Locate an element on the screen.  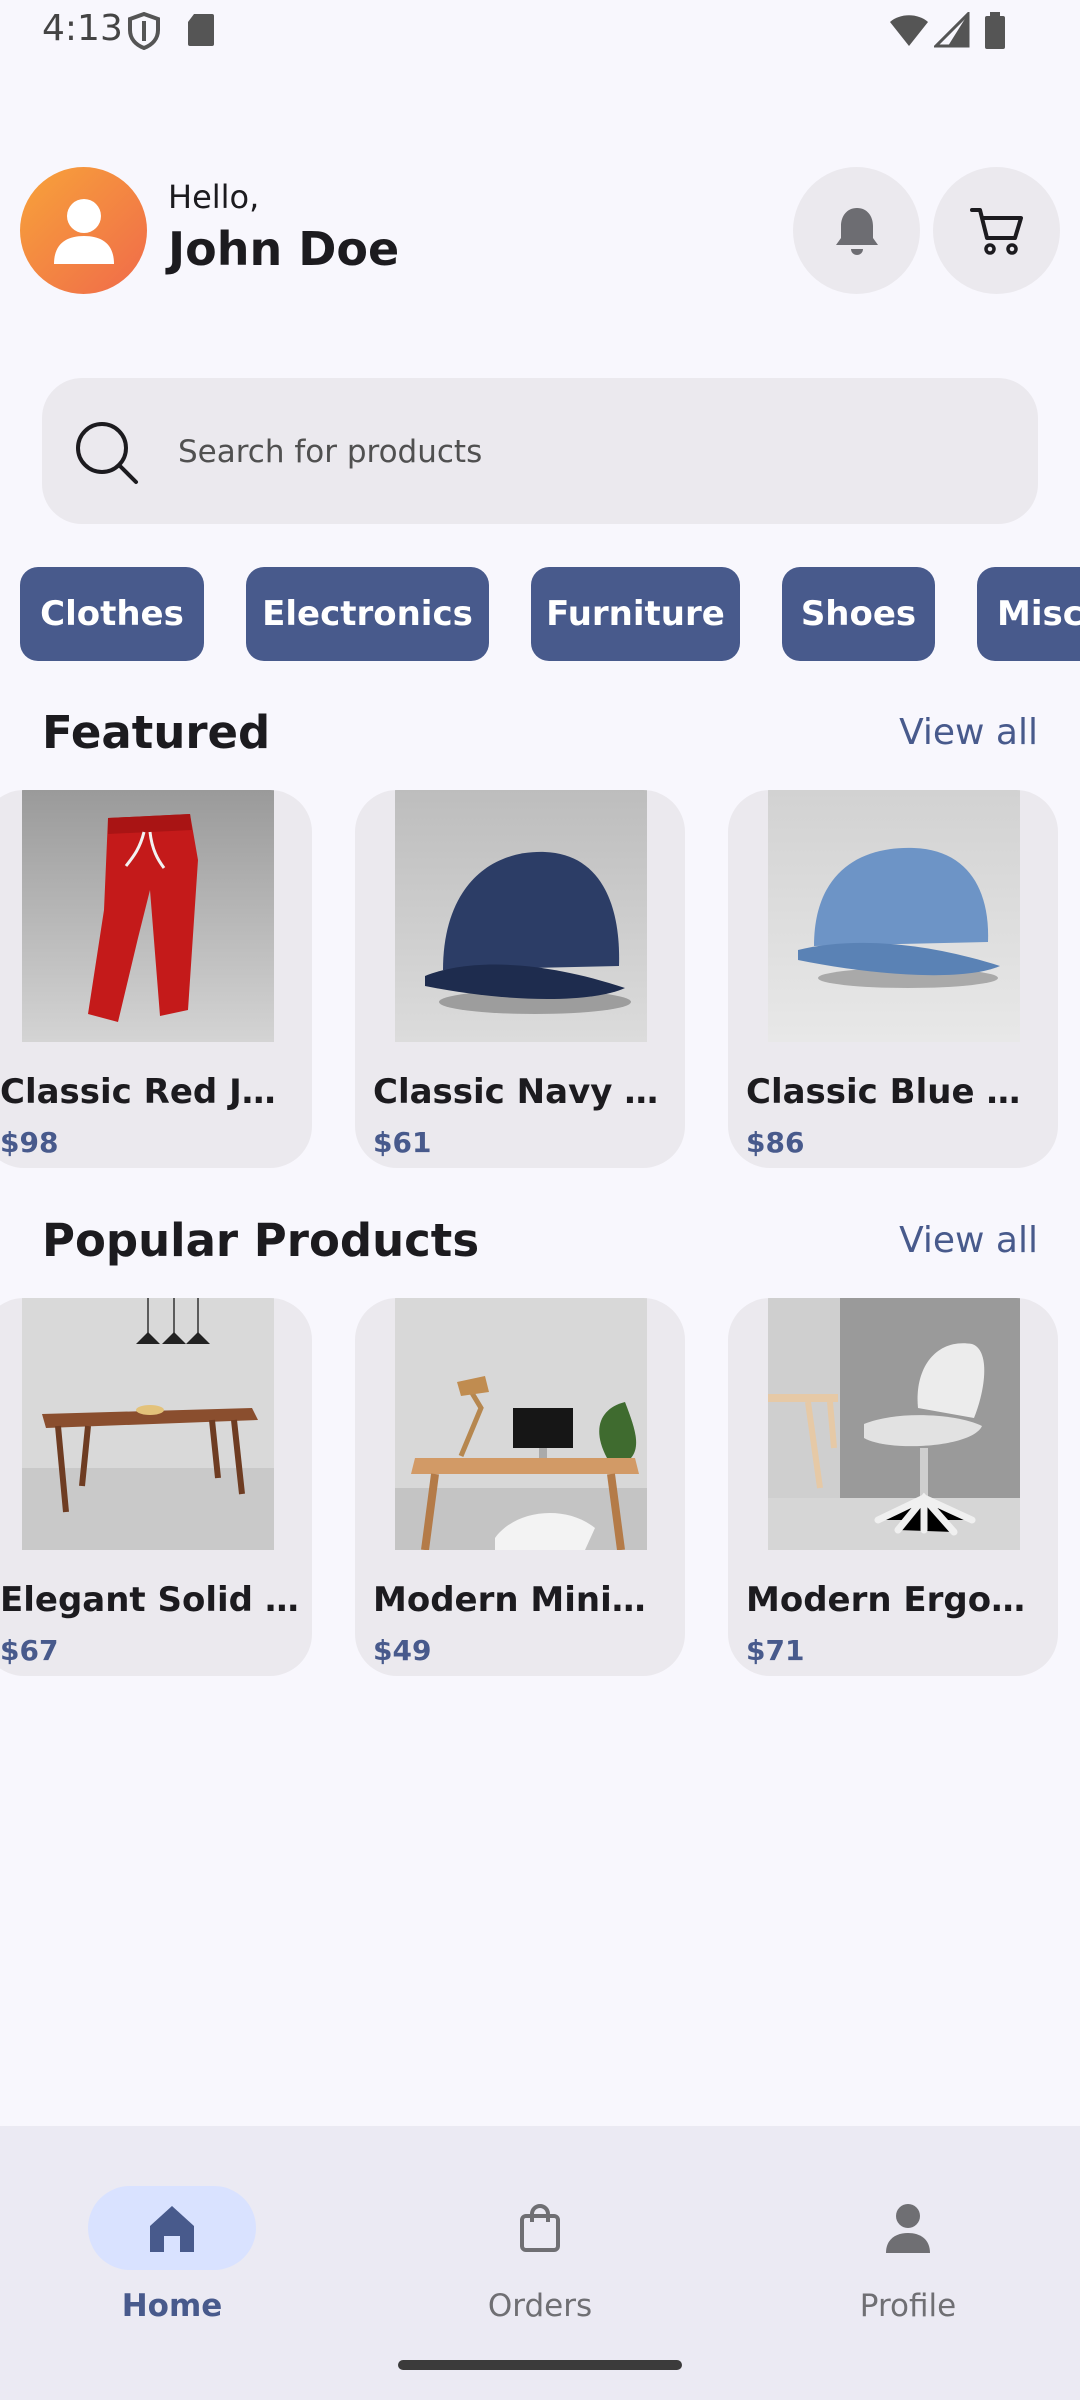
nav-item-orders: Orders is located at coordinates (540, 2240).